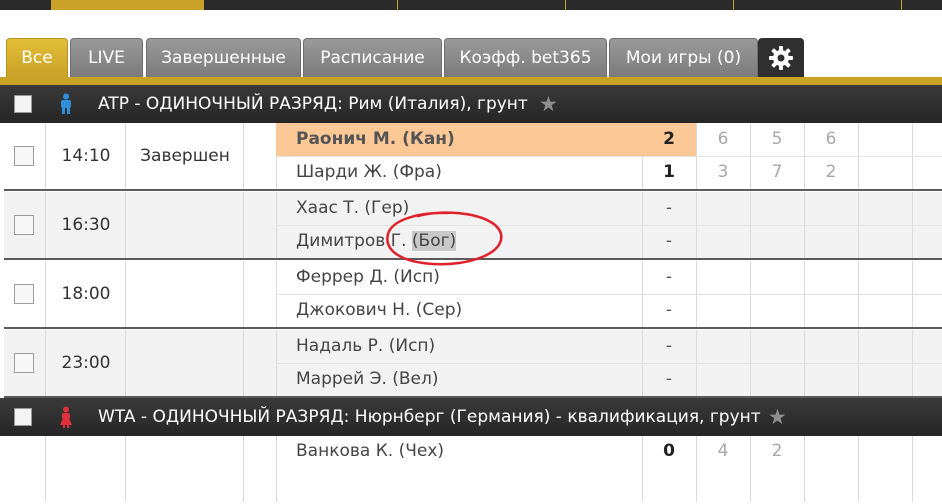 The height and width of the screenshot is (504, 942). I want to click on score-total-away: 1, so click(669, 172).